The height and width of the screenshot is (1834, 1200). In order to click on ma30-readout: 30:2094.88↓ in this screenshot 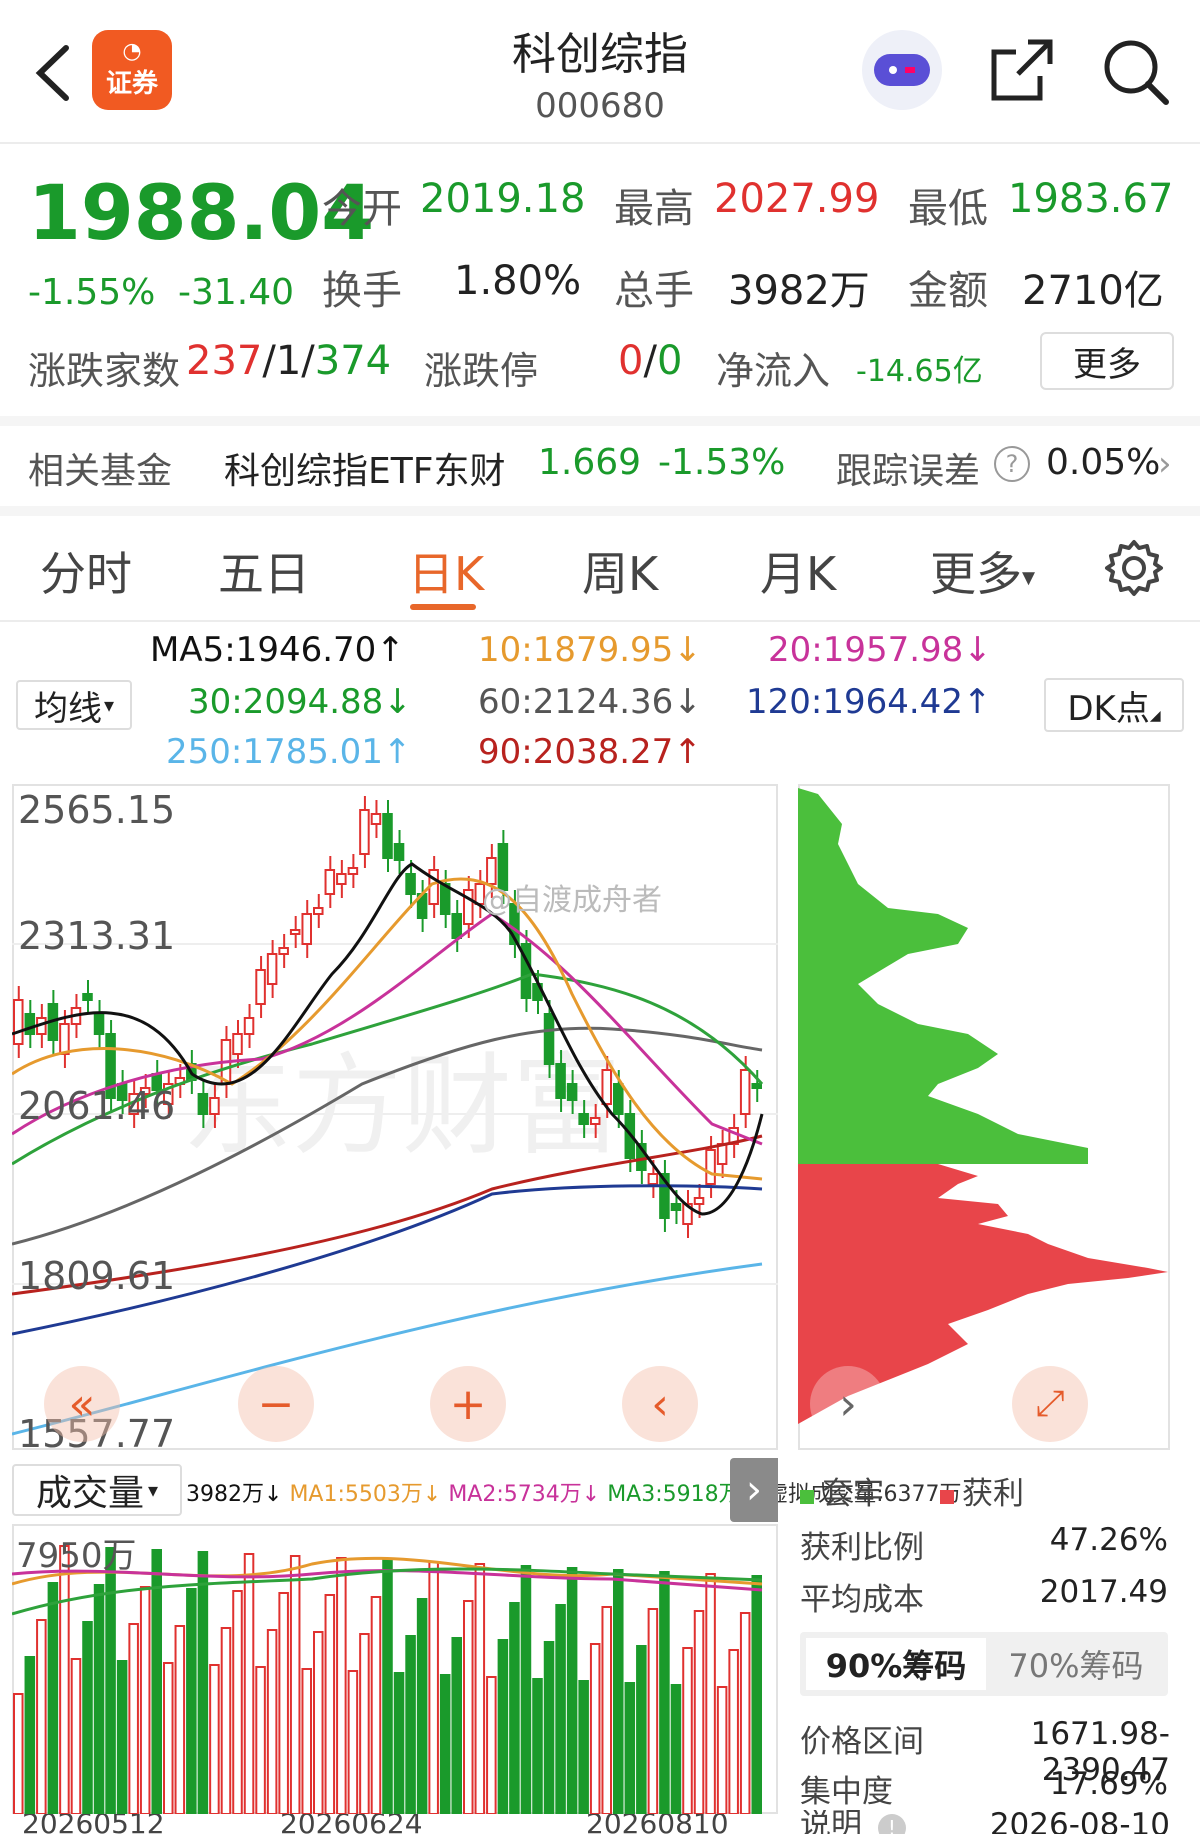, I will do `click(300, 702)`.